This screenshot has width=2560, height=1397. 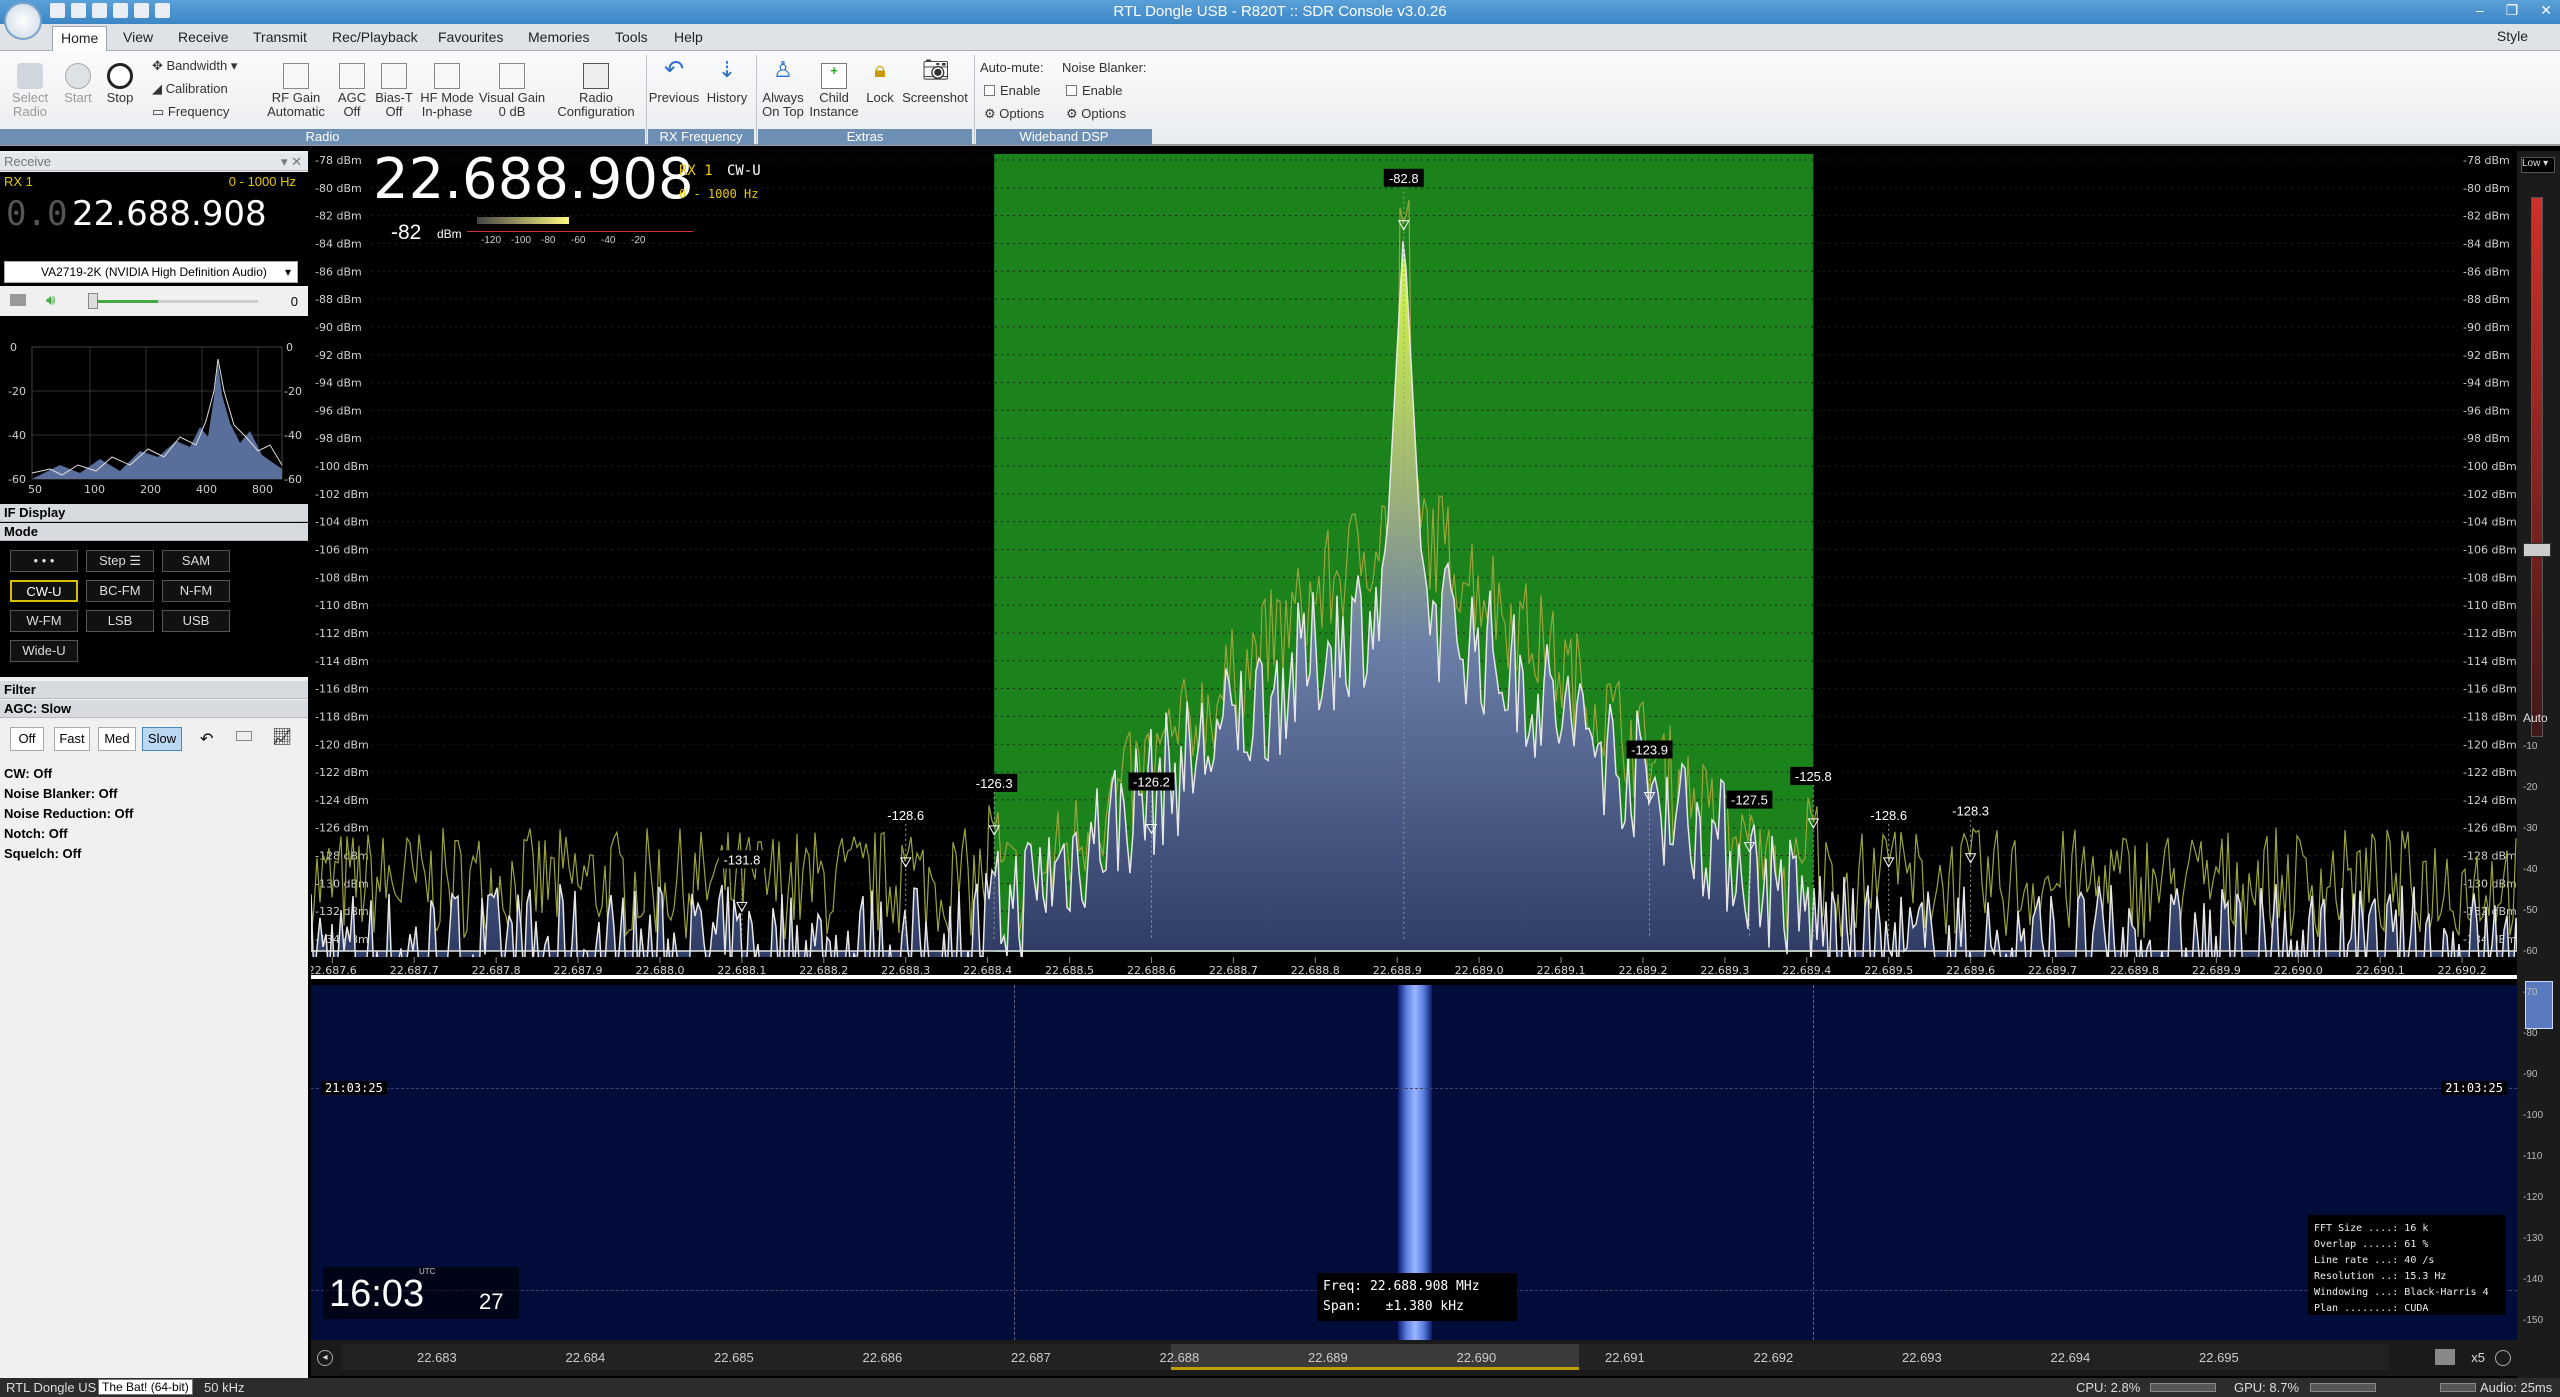 I want to click on noise-blanker-option: Noise Blanker: Off, so click(x=60, y=793).